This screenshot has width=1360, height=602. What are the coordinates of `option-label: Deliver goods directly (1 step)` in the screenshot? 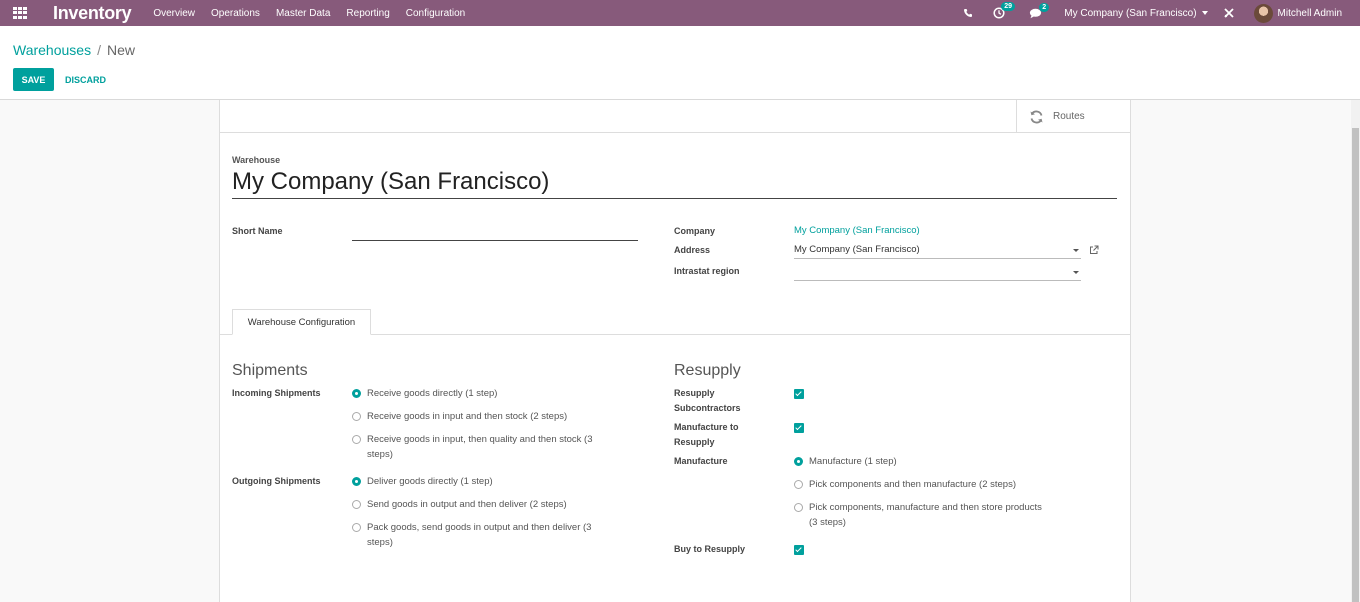 It's located at (430, 481).